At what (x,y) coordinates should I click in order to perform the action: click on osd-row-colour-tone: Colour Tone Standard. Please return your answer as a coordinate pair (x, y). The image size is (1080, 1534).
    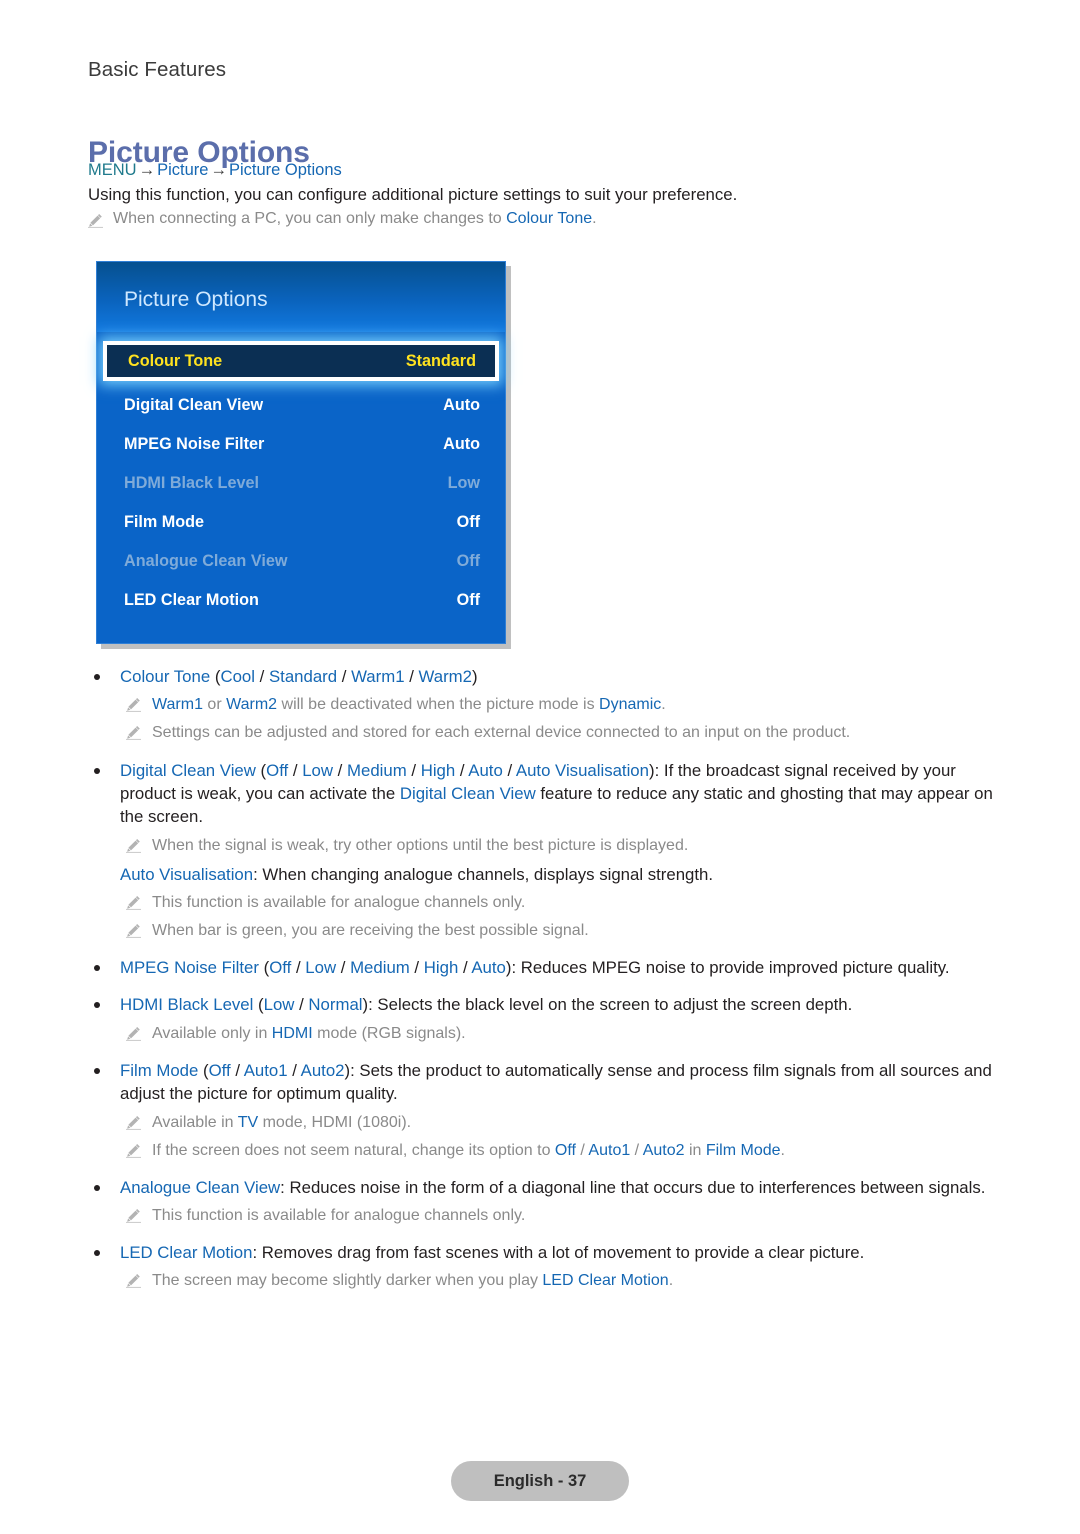
    Looking at the image, I should click on (301, 361).